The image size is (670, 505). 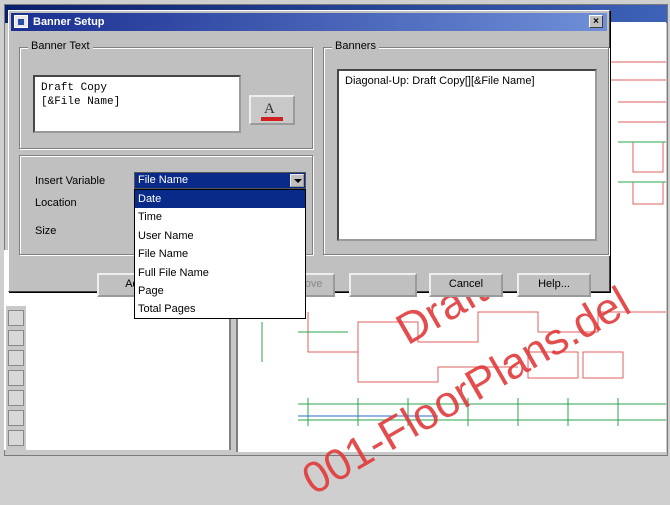 I want to click on dialog-title-bar: Banner Setup ×, so click(x=309, y=22).